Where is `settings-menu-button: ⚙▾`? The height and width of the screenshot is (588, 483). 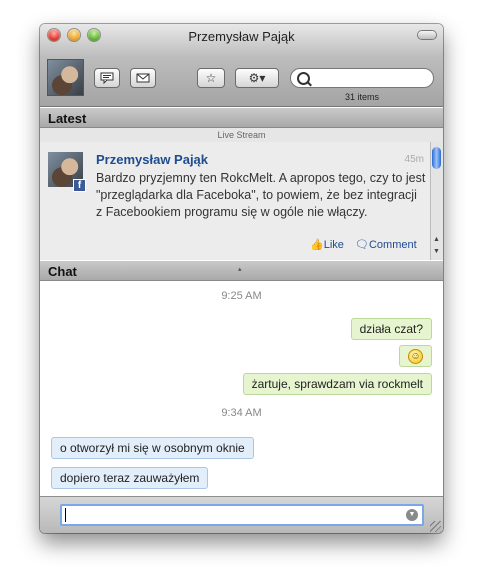
settings-menu-button: ⚙▾ is located at coordinates (257, 78).